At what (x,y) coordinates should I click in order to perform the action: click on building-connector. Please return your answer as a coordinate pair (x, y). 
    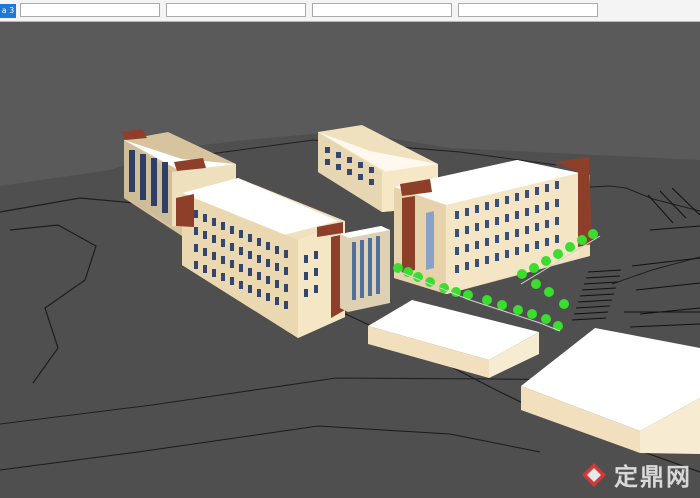
    Looking at the image, I should click on (365, 269).